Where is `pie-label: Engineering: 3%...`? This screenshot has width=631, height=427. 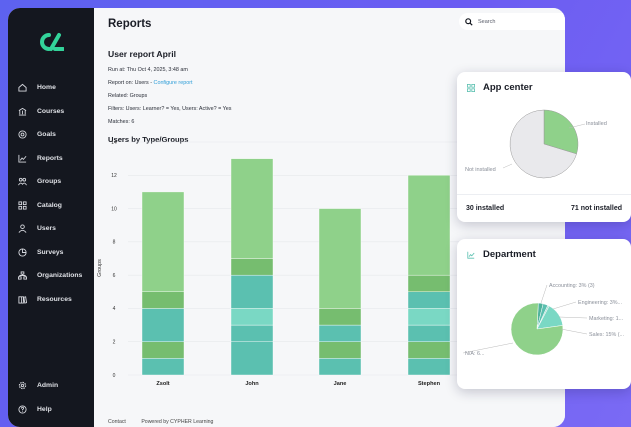
pie-label: Engineering: 3%... is located at coordinates (600, 303).